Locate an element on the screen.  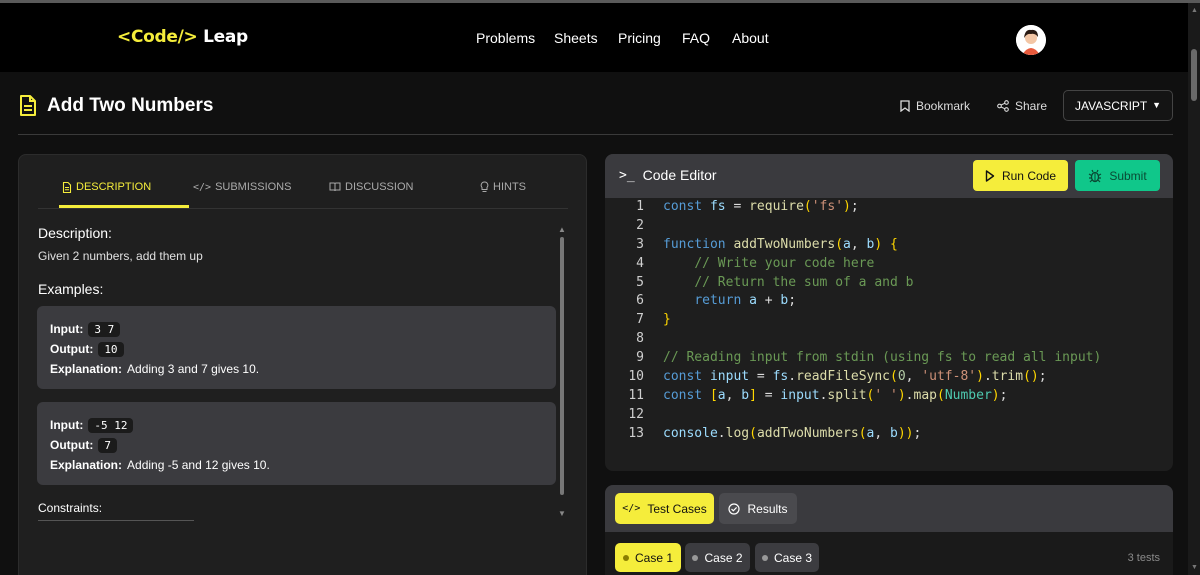
nav-faq: FAQ is located at coordinates (702, 38).